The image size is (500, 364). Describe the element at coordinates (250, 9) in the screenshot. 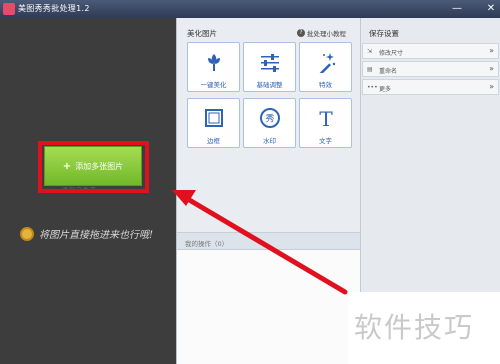

I see `title-bar: 美图秀秀批处理1.2 — ✕` at that location.